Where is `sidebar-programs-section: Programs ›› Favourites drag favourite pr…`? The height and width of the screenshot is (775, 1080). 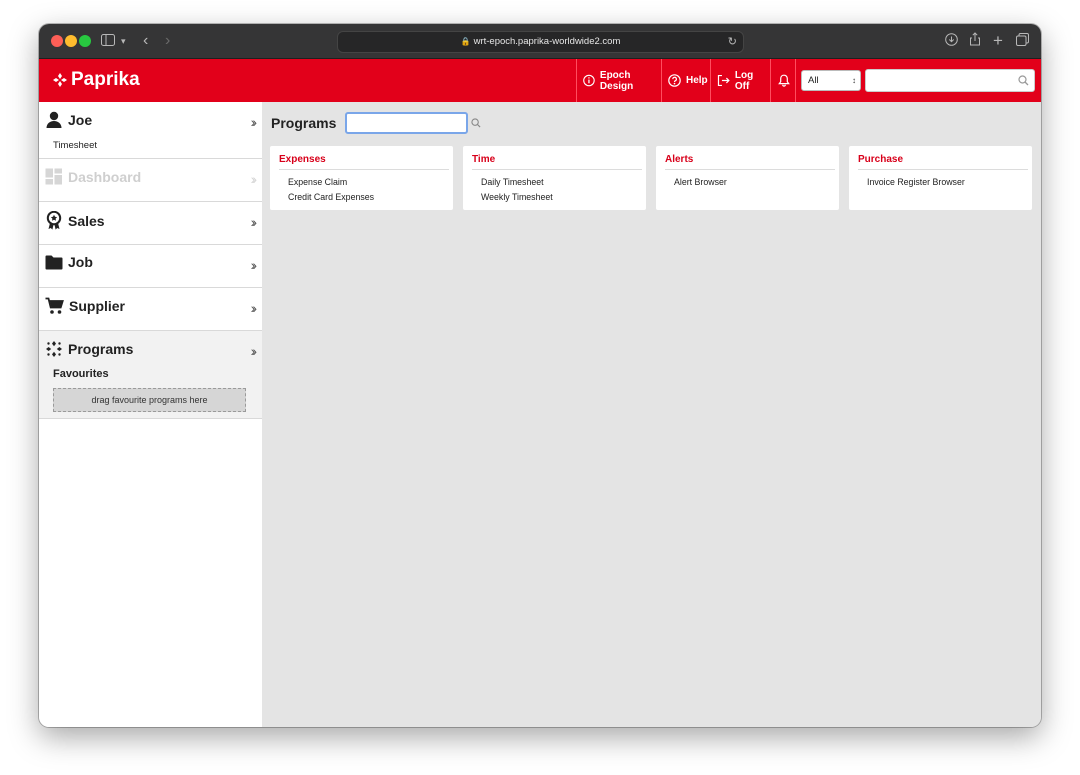
sidebar-programs-section: Programs ›› Favourites drag favourite pr… is located at coordinates (150, 375).